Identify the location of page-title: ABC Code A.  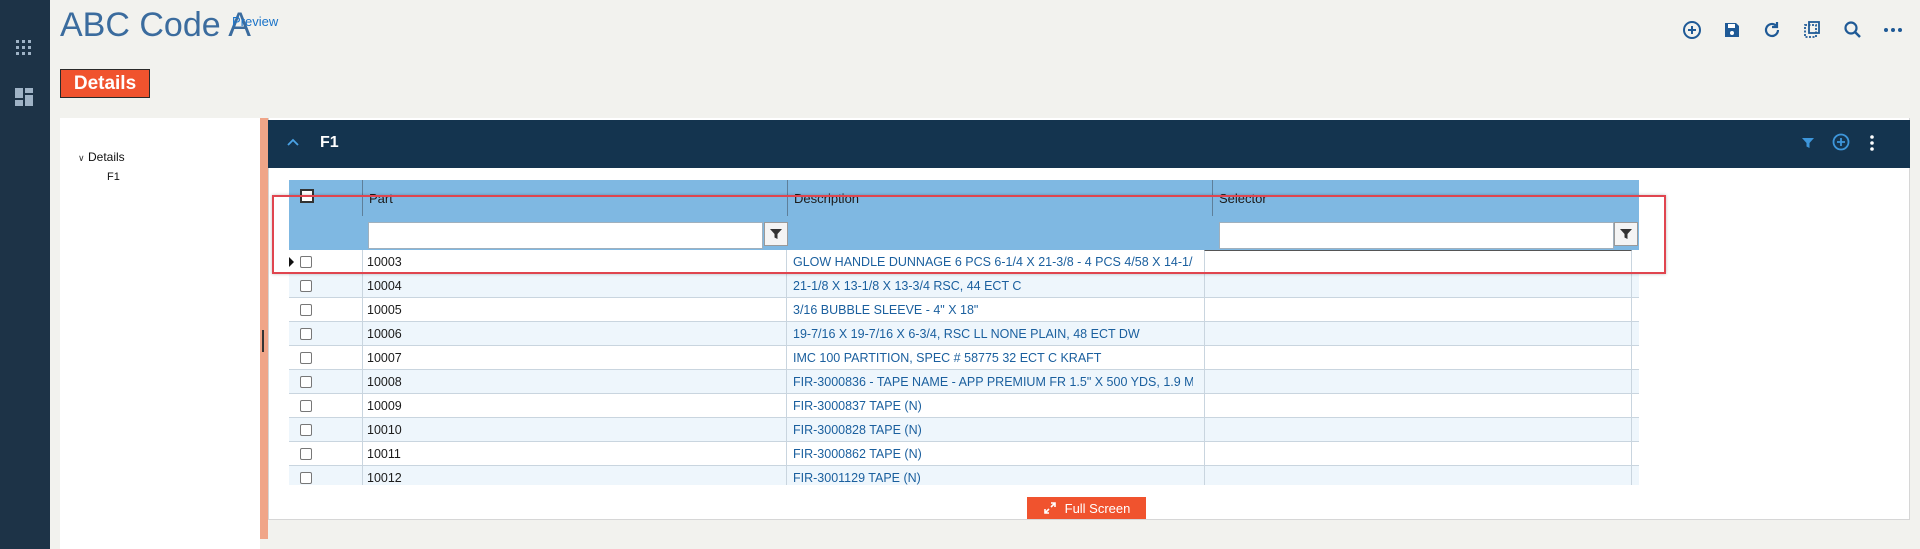
(155, 25).